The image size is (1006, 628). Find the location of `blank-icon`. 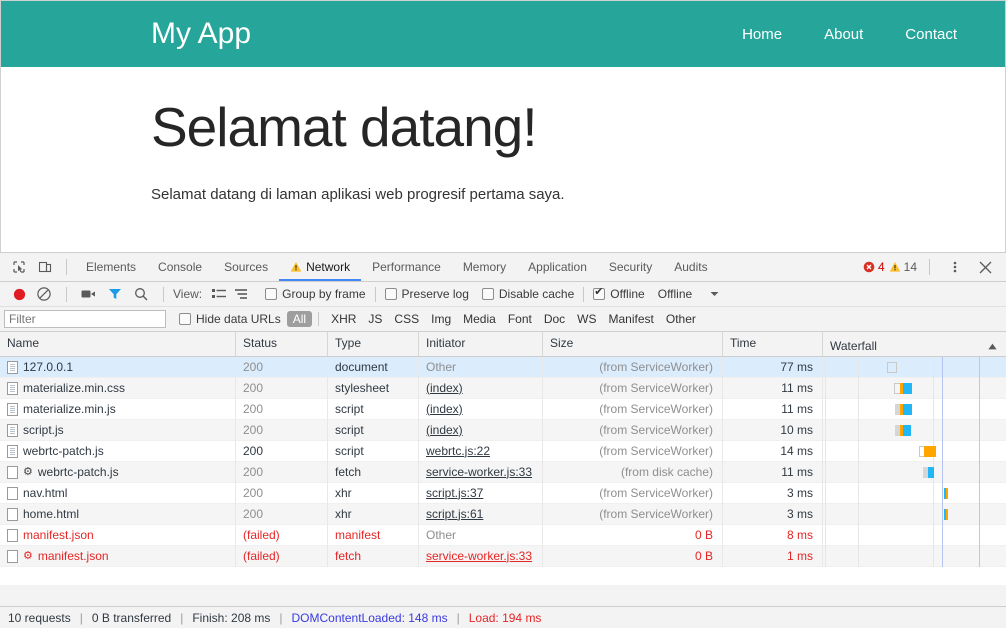

blank-icon is located at coordinates (12, 535).